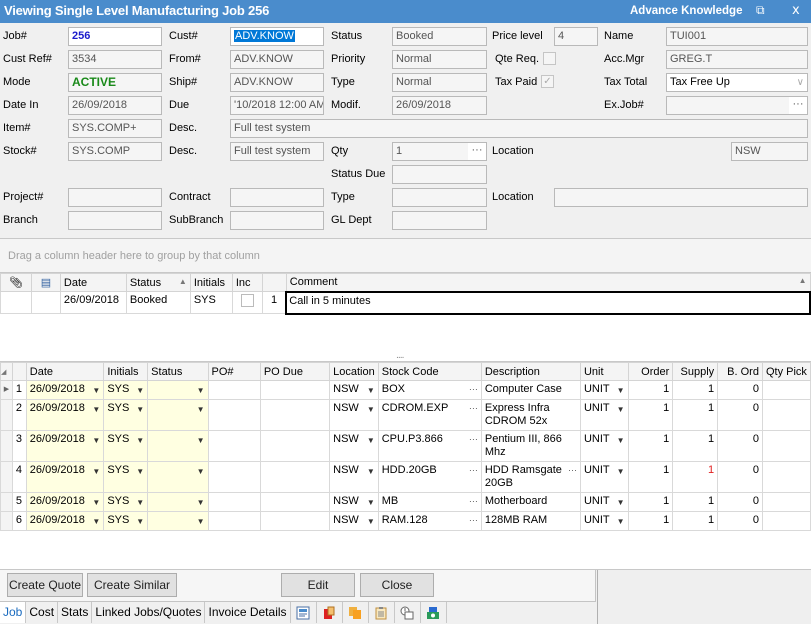 The image size is (811, 624). What do you see at coordinates (548, 282) in the screenshot?
I see `comment-column-header: Comment ▲` at bounding box center [548, 282].